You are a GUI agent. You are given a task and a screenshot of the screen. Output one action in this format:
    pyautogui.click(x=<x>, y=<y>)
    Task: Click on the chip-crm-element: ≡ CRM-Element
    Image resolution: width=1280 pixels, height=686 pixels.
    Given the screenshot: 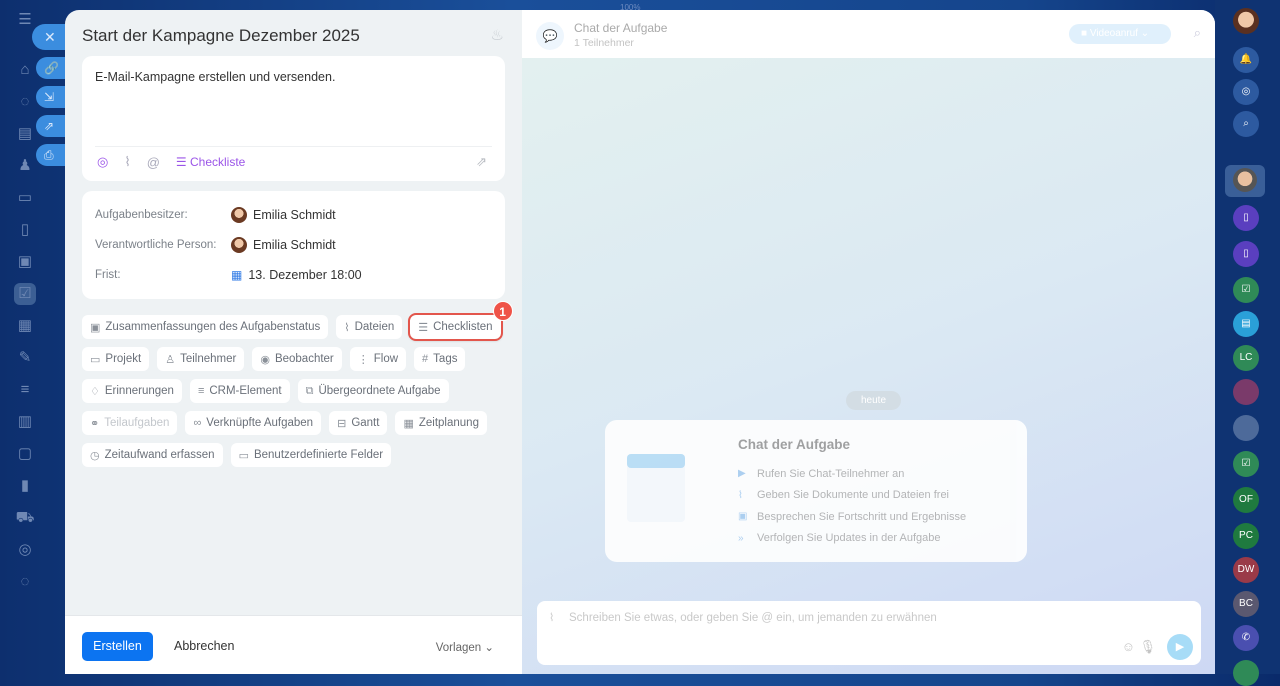 What is the action you would take?
    pyautogui.click(x=239, y=391)
    